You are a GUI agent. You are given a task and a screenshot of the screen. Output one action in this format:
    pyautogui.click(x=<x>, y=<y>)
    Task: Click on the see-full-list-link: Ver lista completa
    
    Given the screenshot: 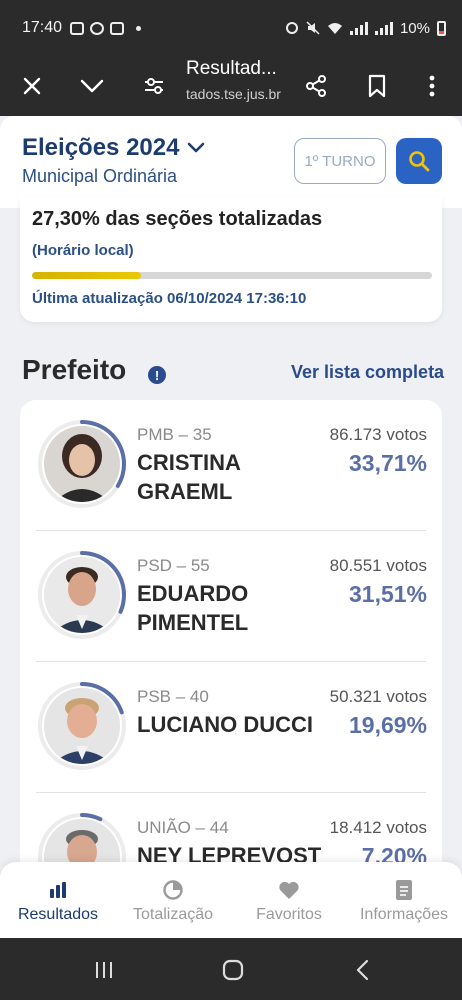 What is the action you would take?
    pyautogui.click(x=367, y=372)
    